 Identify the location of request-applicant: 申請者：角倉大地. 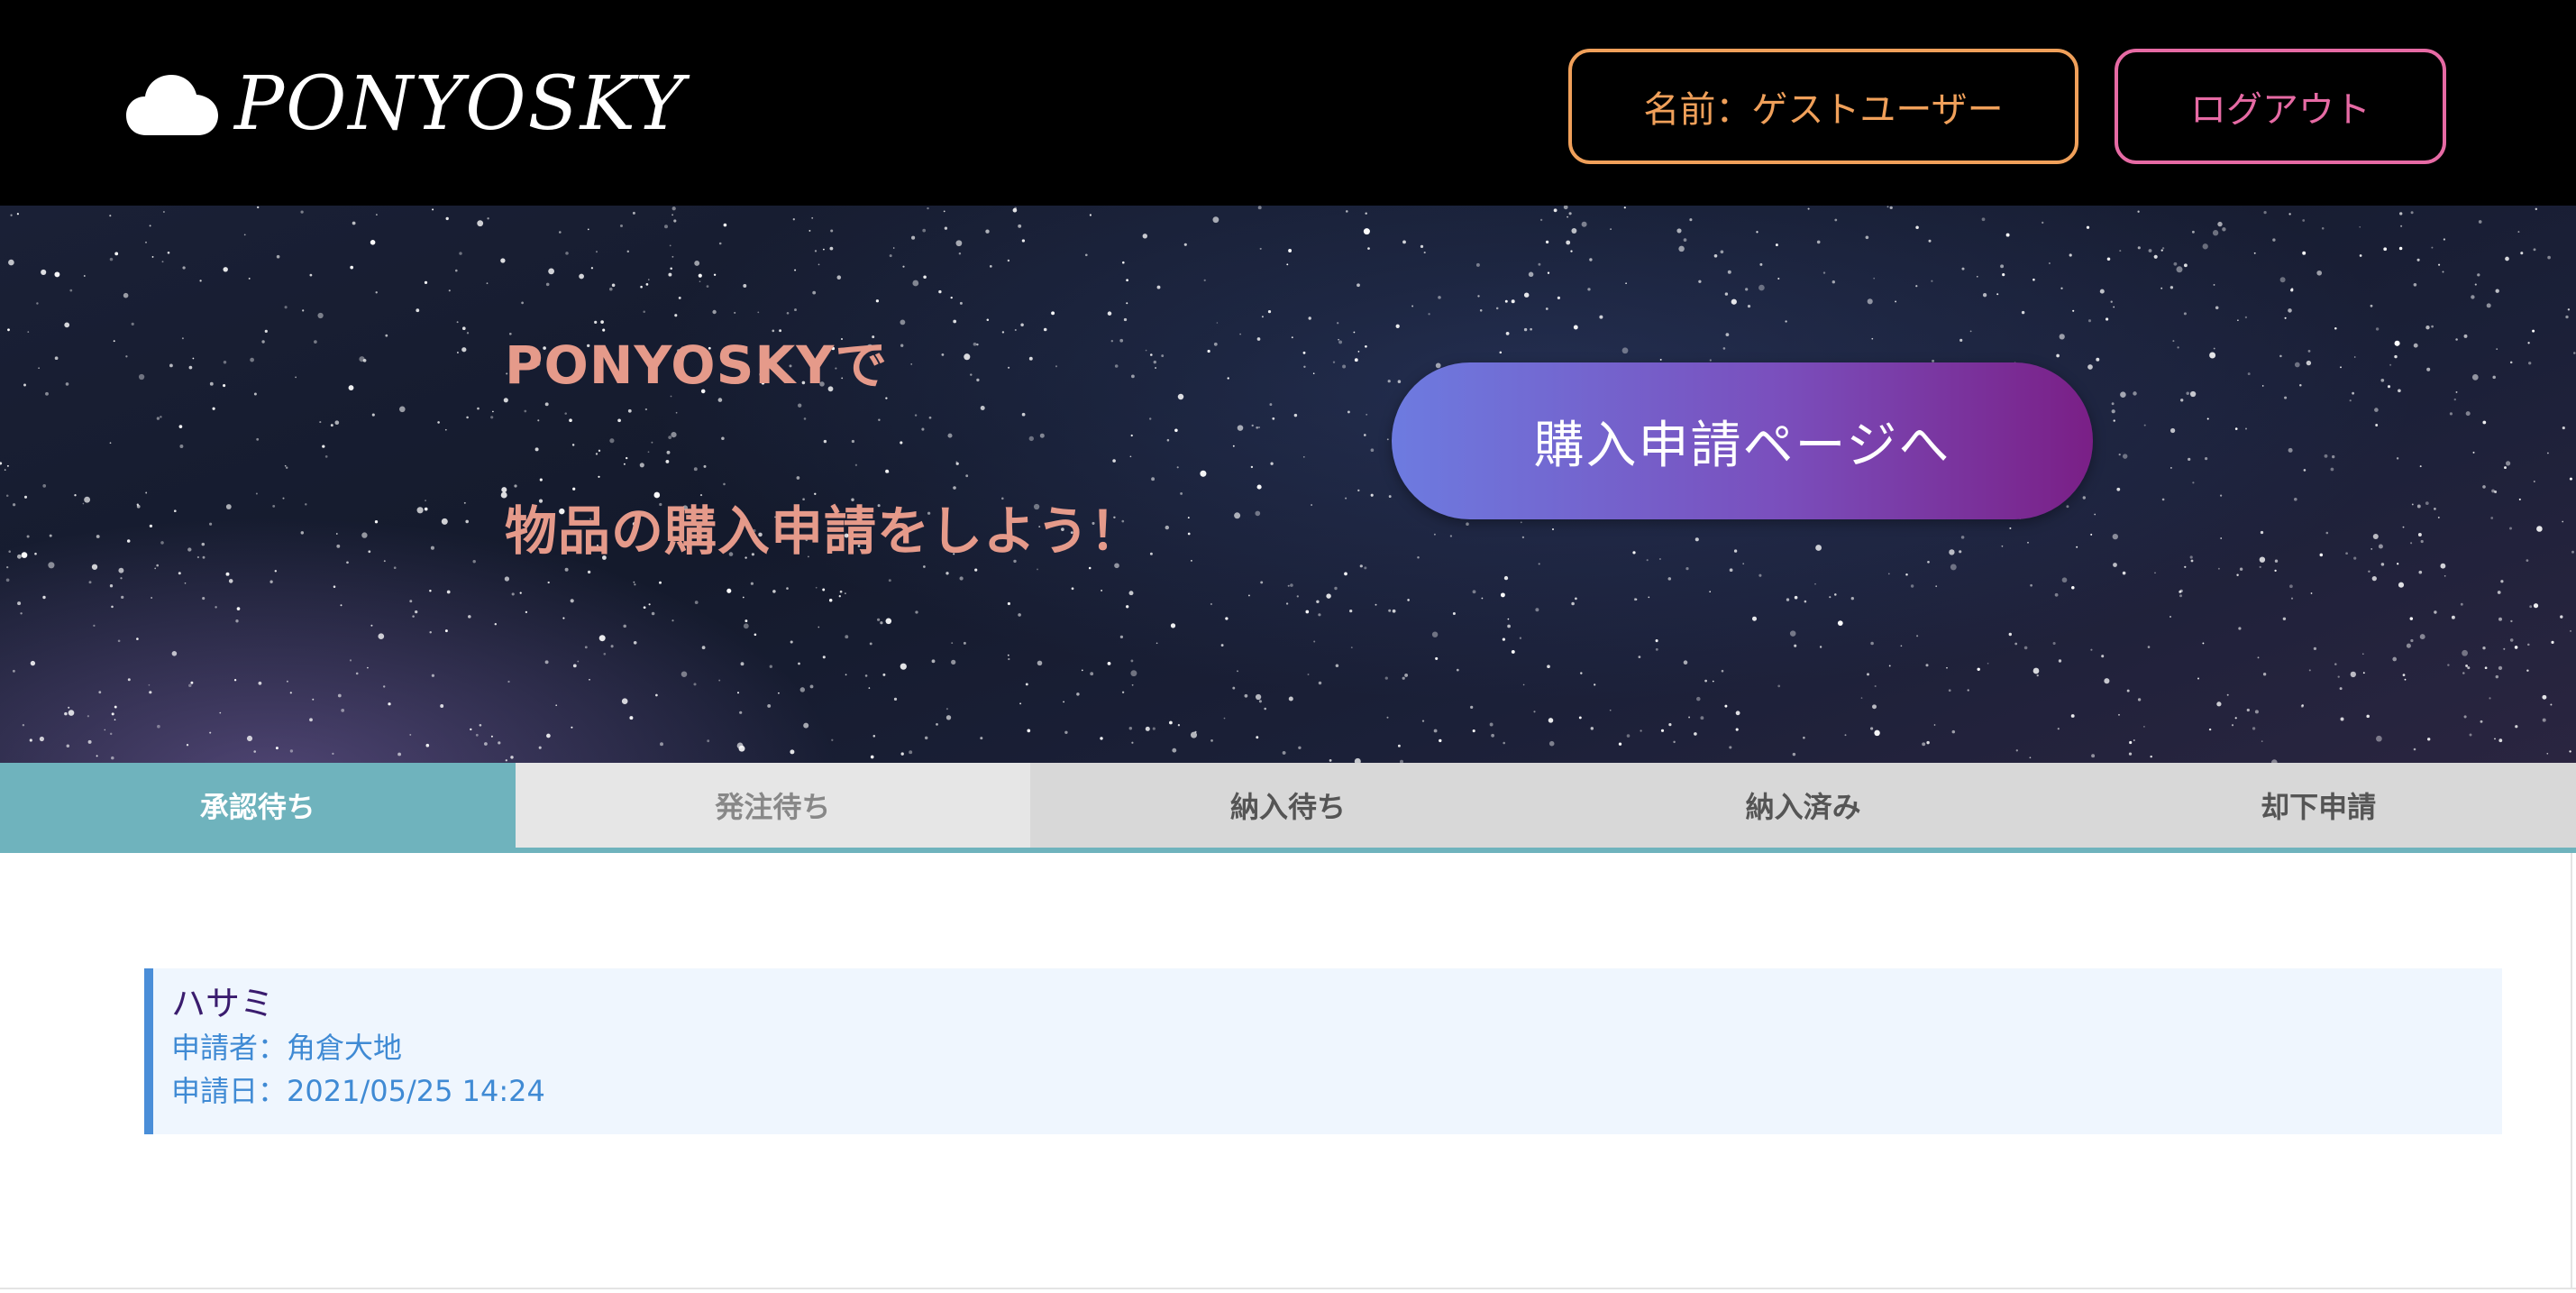
(287, 1048).